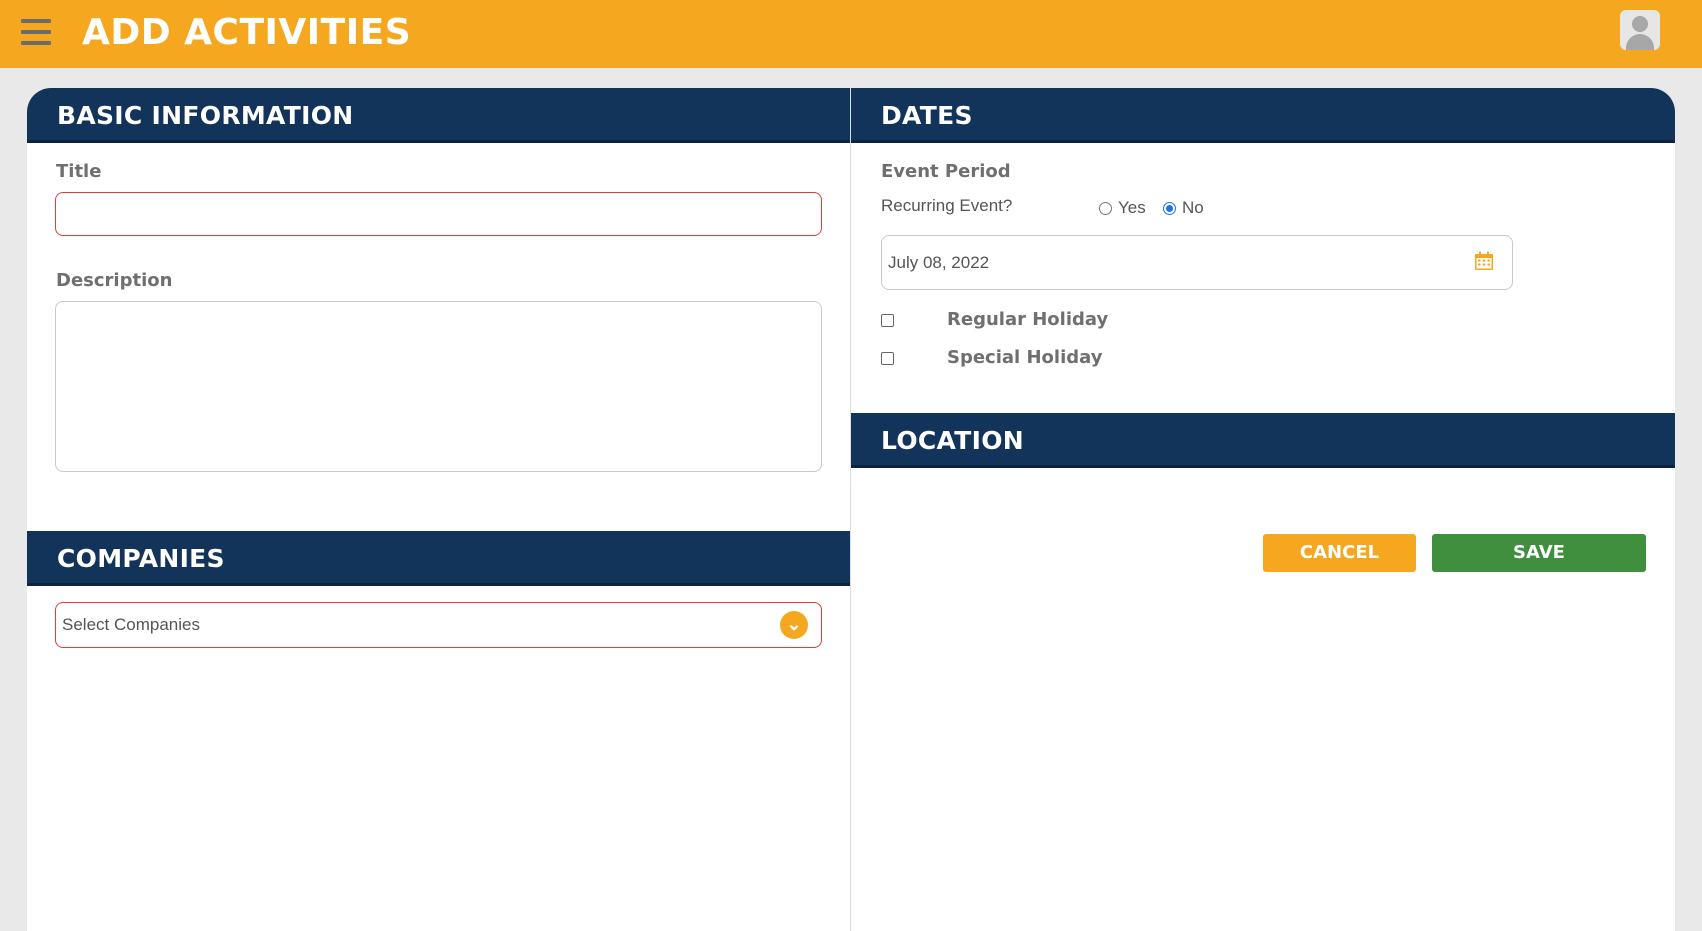  I want to click on dates-title: DATES, so click(927, 115).